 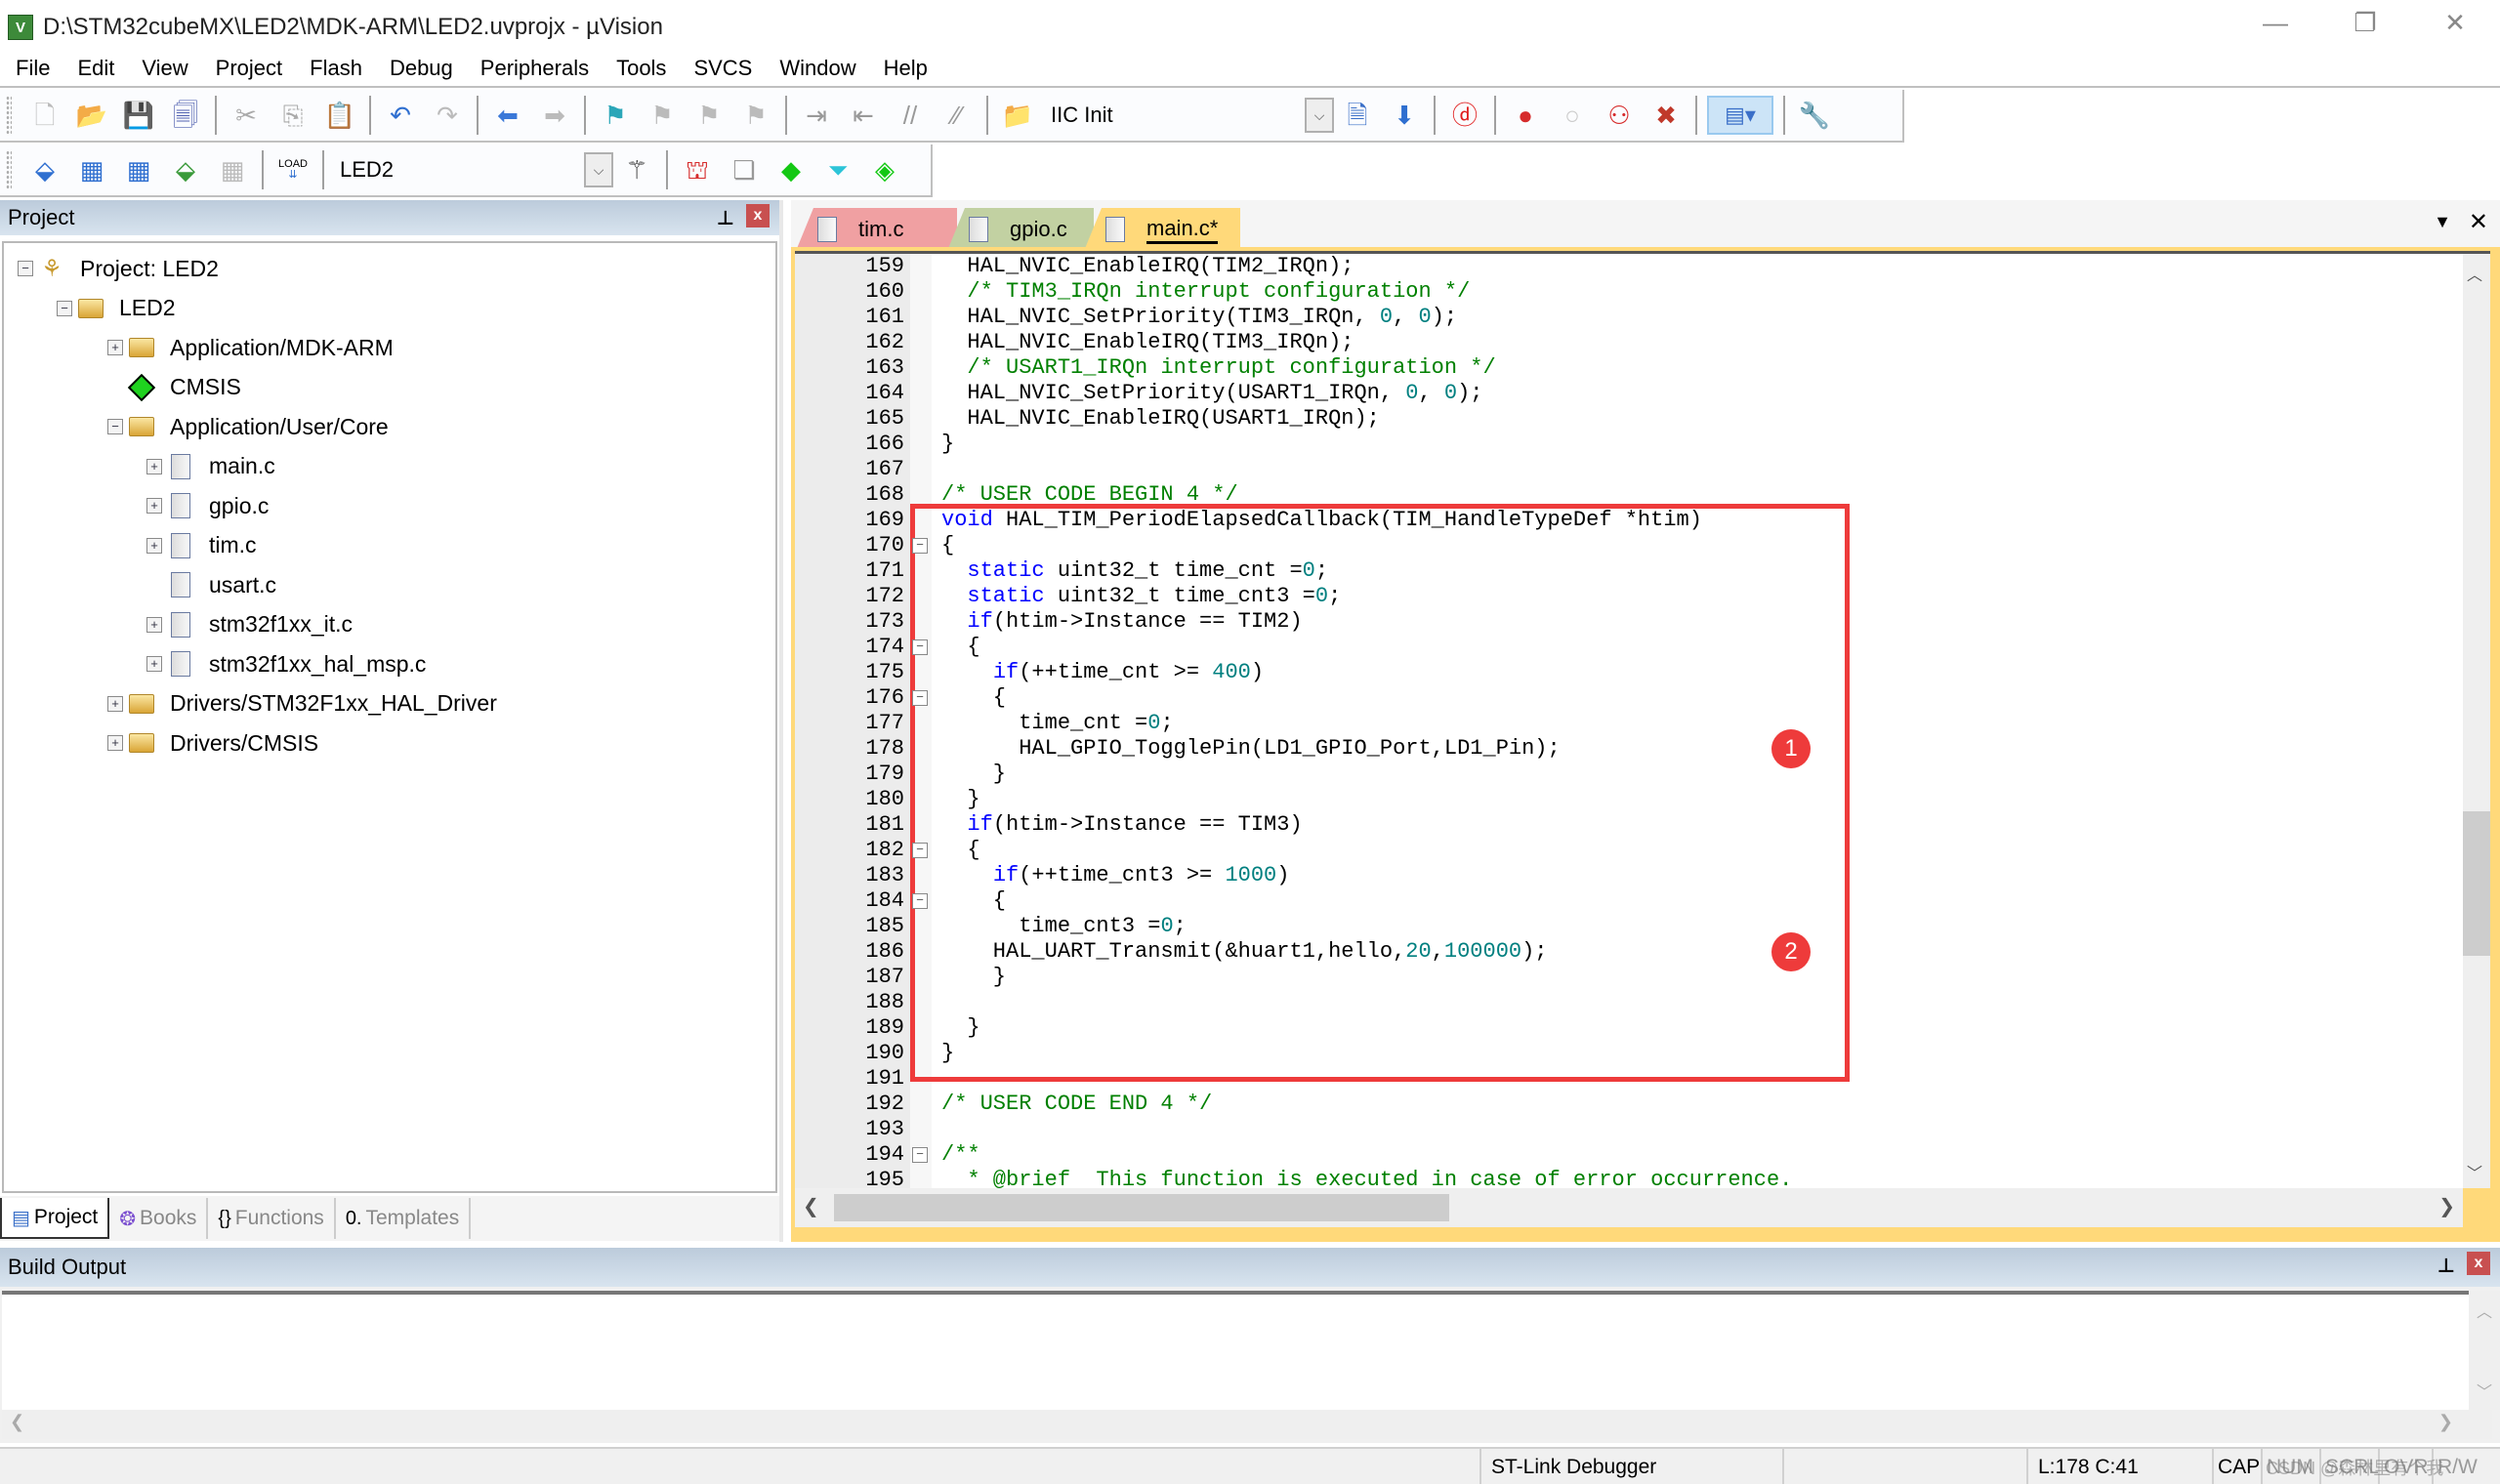 What do you see at coordinates (957, 116) in the screenshot?
I see `uncomment-icon: ⁄⁄` at bounding box center [957, 116].